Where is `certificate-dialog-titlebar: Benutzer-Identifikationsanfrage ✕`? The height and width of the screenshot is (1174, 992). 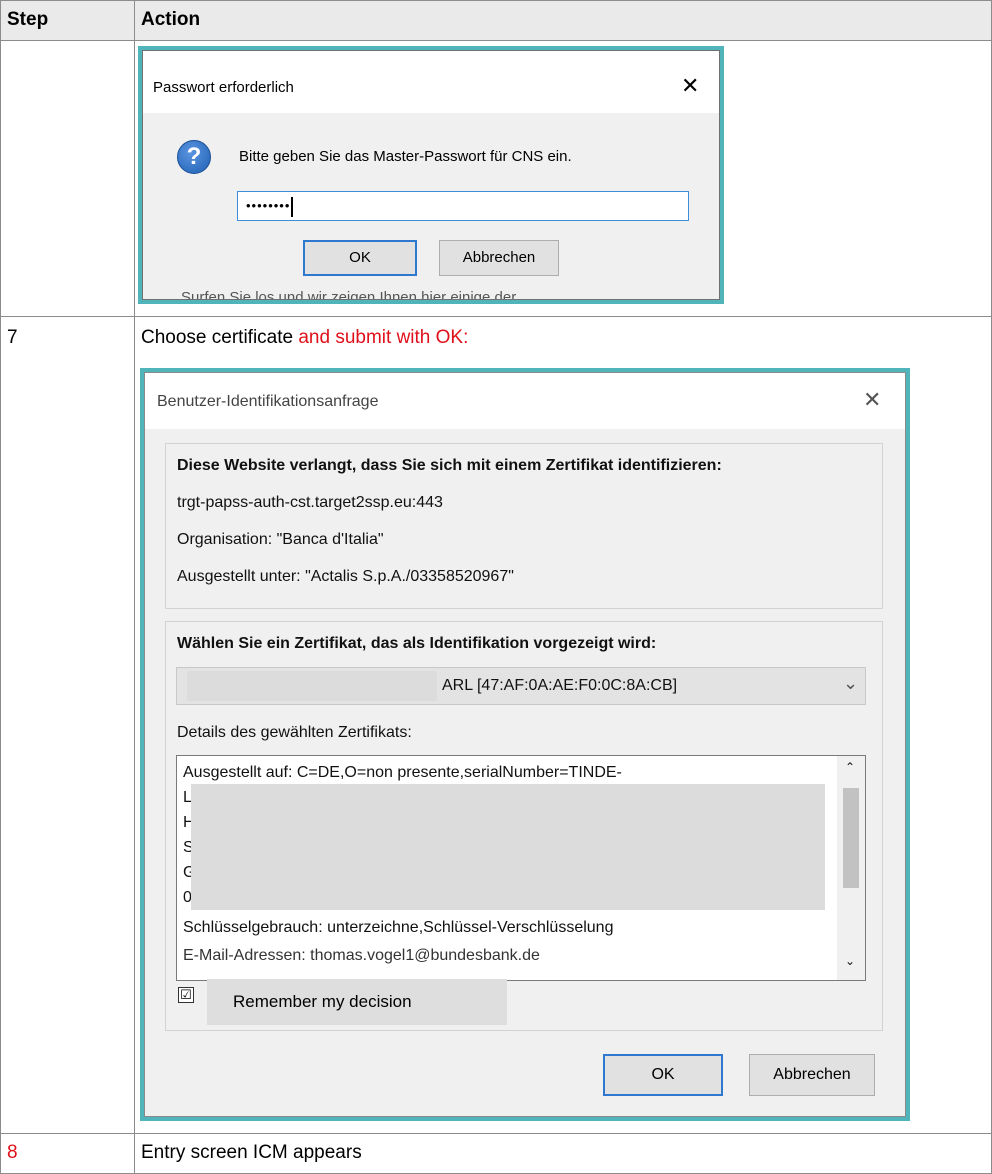 certificate-dialog-titlebar: Benutzer-Identifikationsanfrage ✕ is located at coordinates (525, 401).